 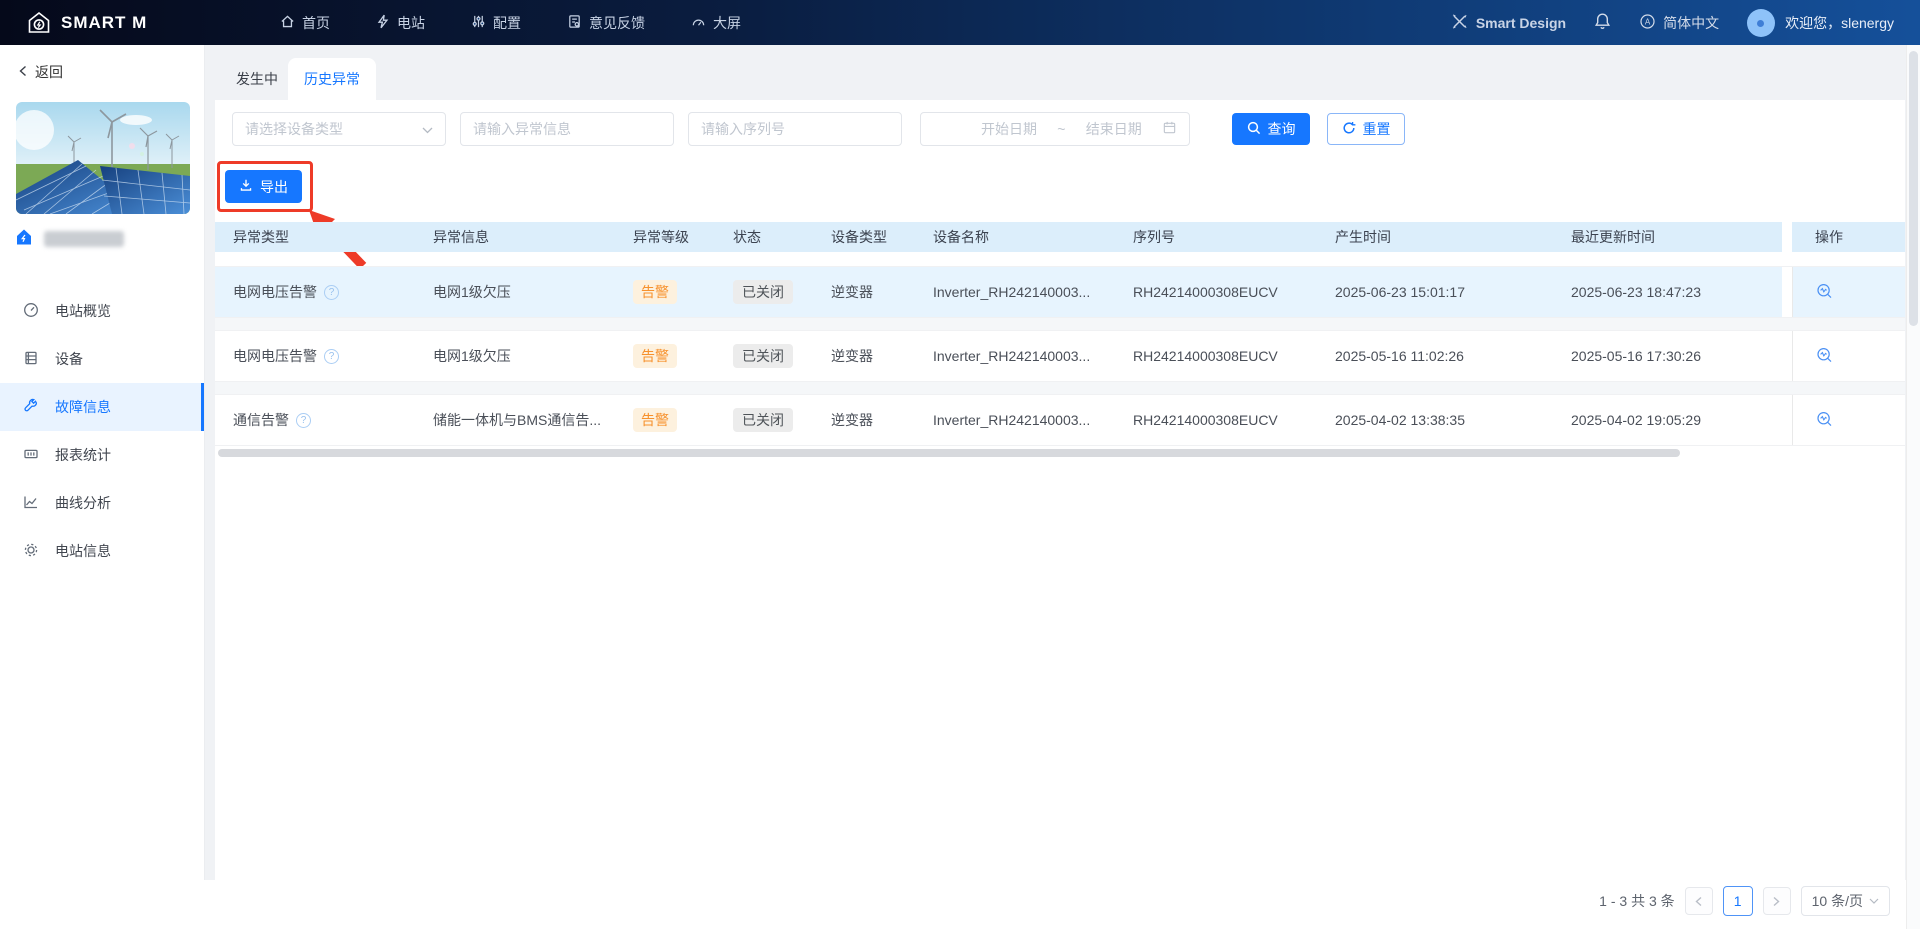 I want to click on sidebar-label-station-overview: 电站概览, so click(x=83, y=311).